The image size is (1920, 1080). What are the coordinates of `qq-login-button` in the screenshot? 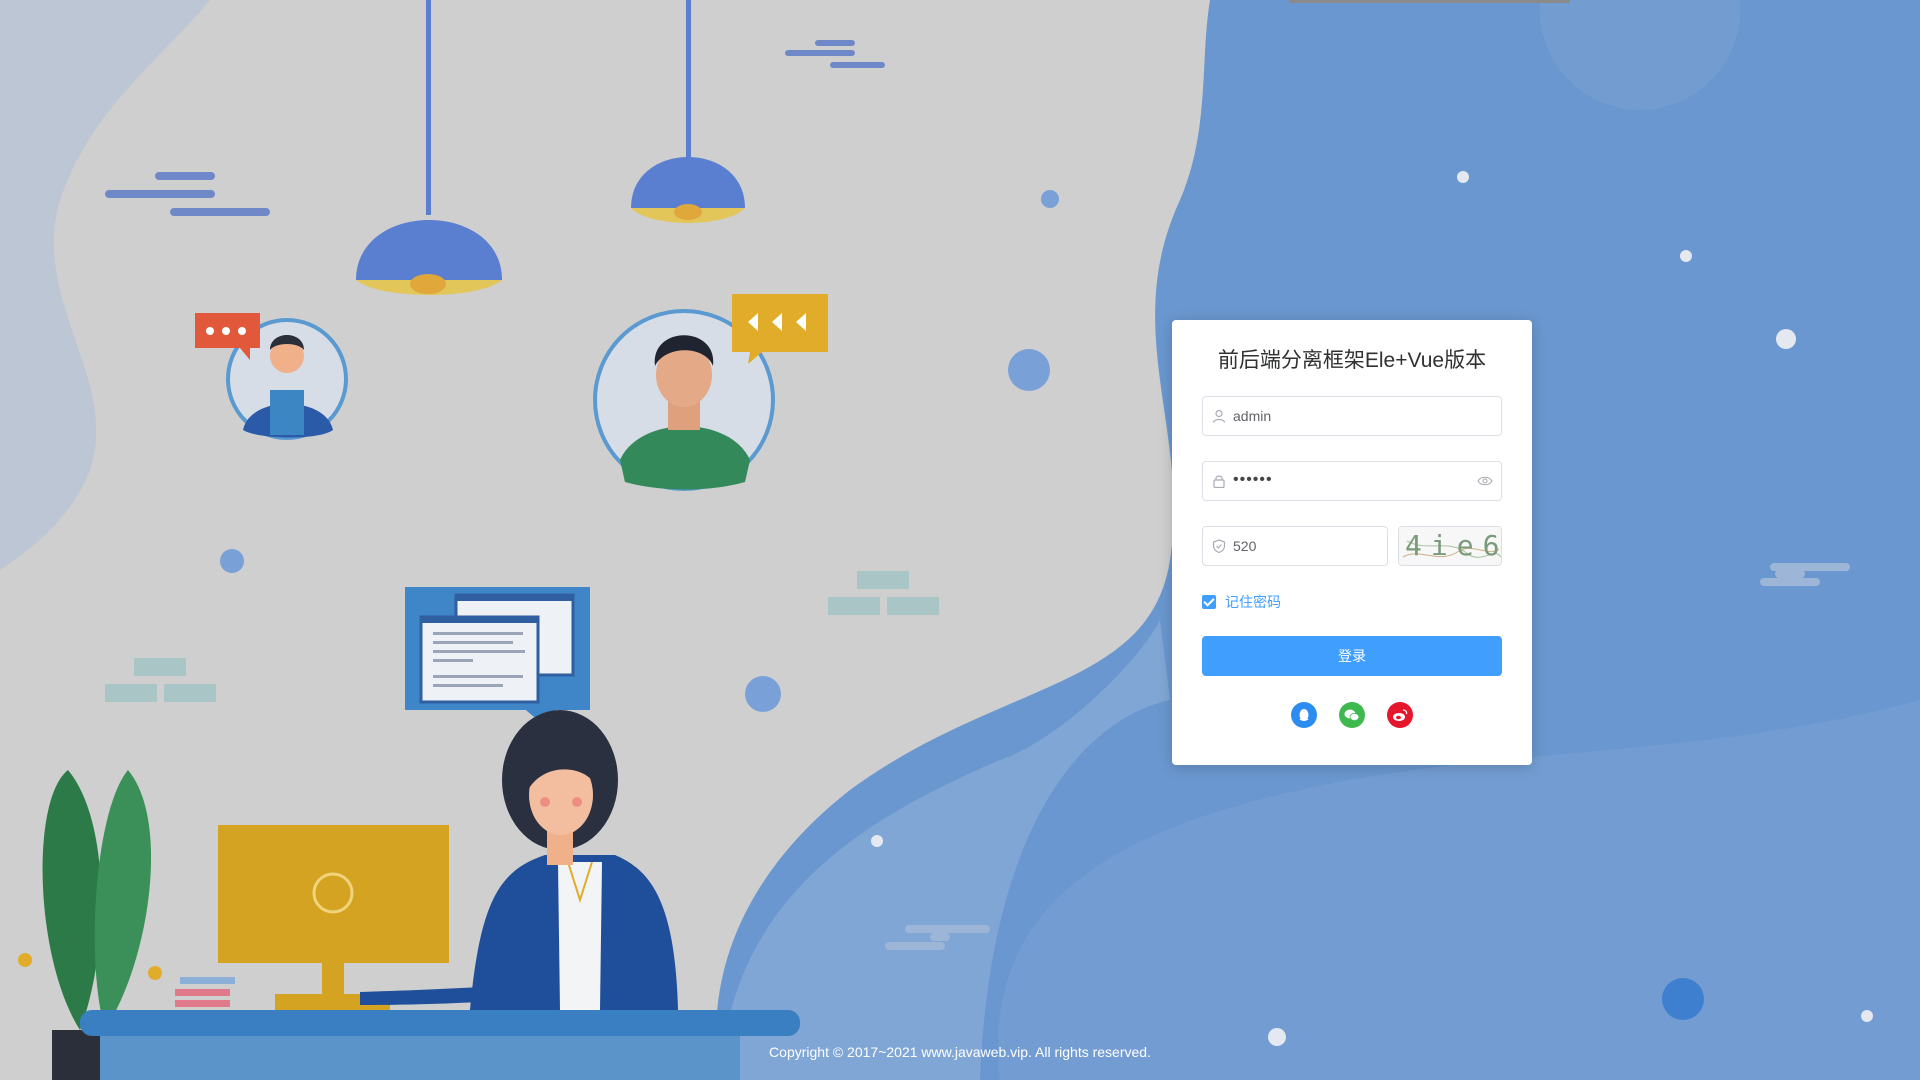 It's located at (1304, 715).